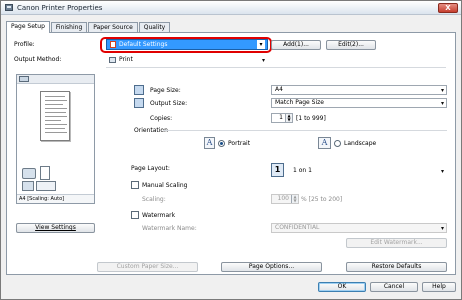  What do you see at coordinates (161, 118) in the screenshot?
I see `copies-label: Copies:` at bounding box center [161, 118].